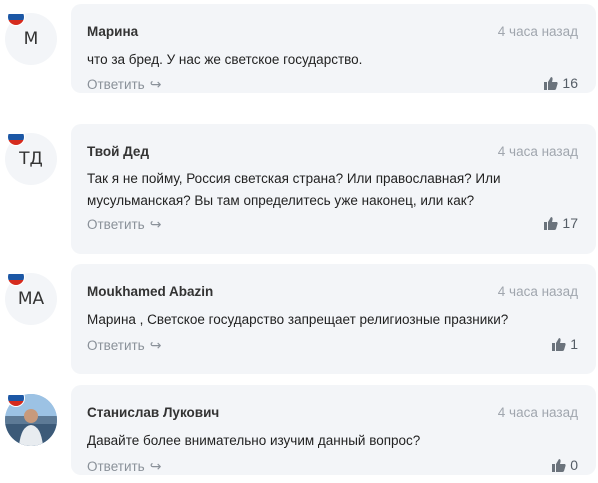 The image size is (598, 483). I want to click on avatar, so click(31, 417).